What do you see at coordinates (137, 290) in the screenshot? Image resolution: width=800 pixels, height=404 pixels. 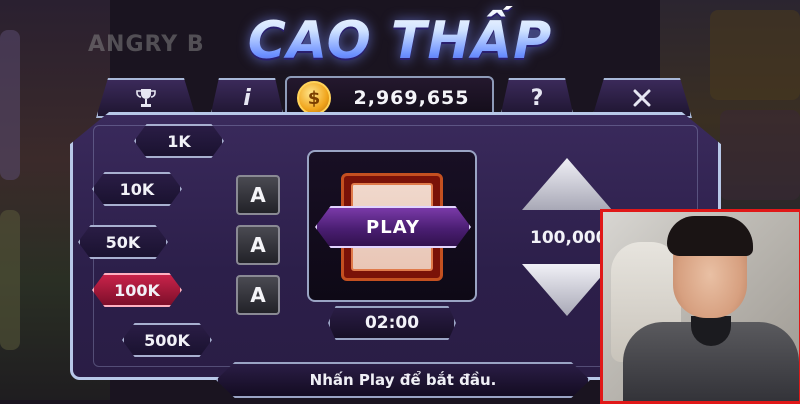 I see `bet-button-100k: 100K` at bounding box center [137, 290].